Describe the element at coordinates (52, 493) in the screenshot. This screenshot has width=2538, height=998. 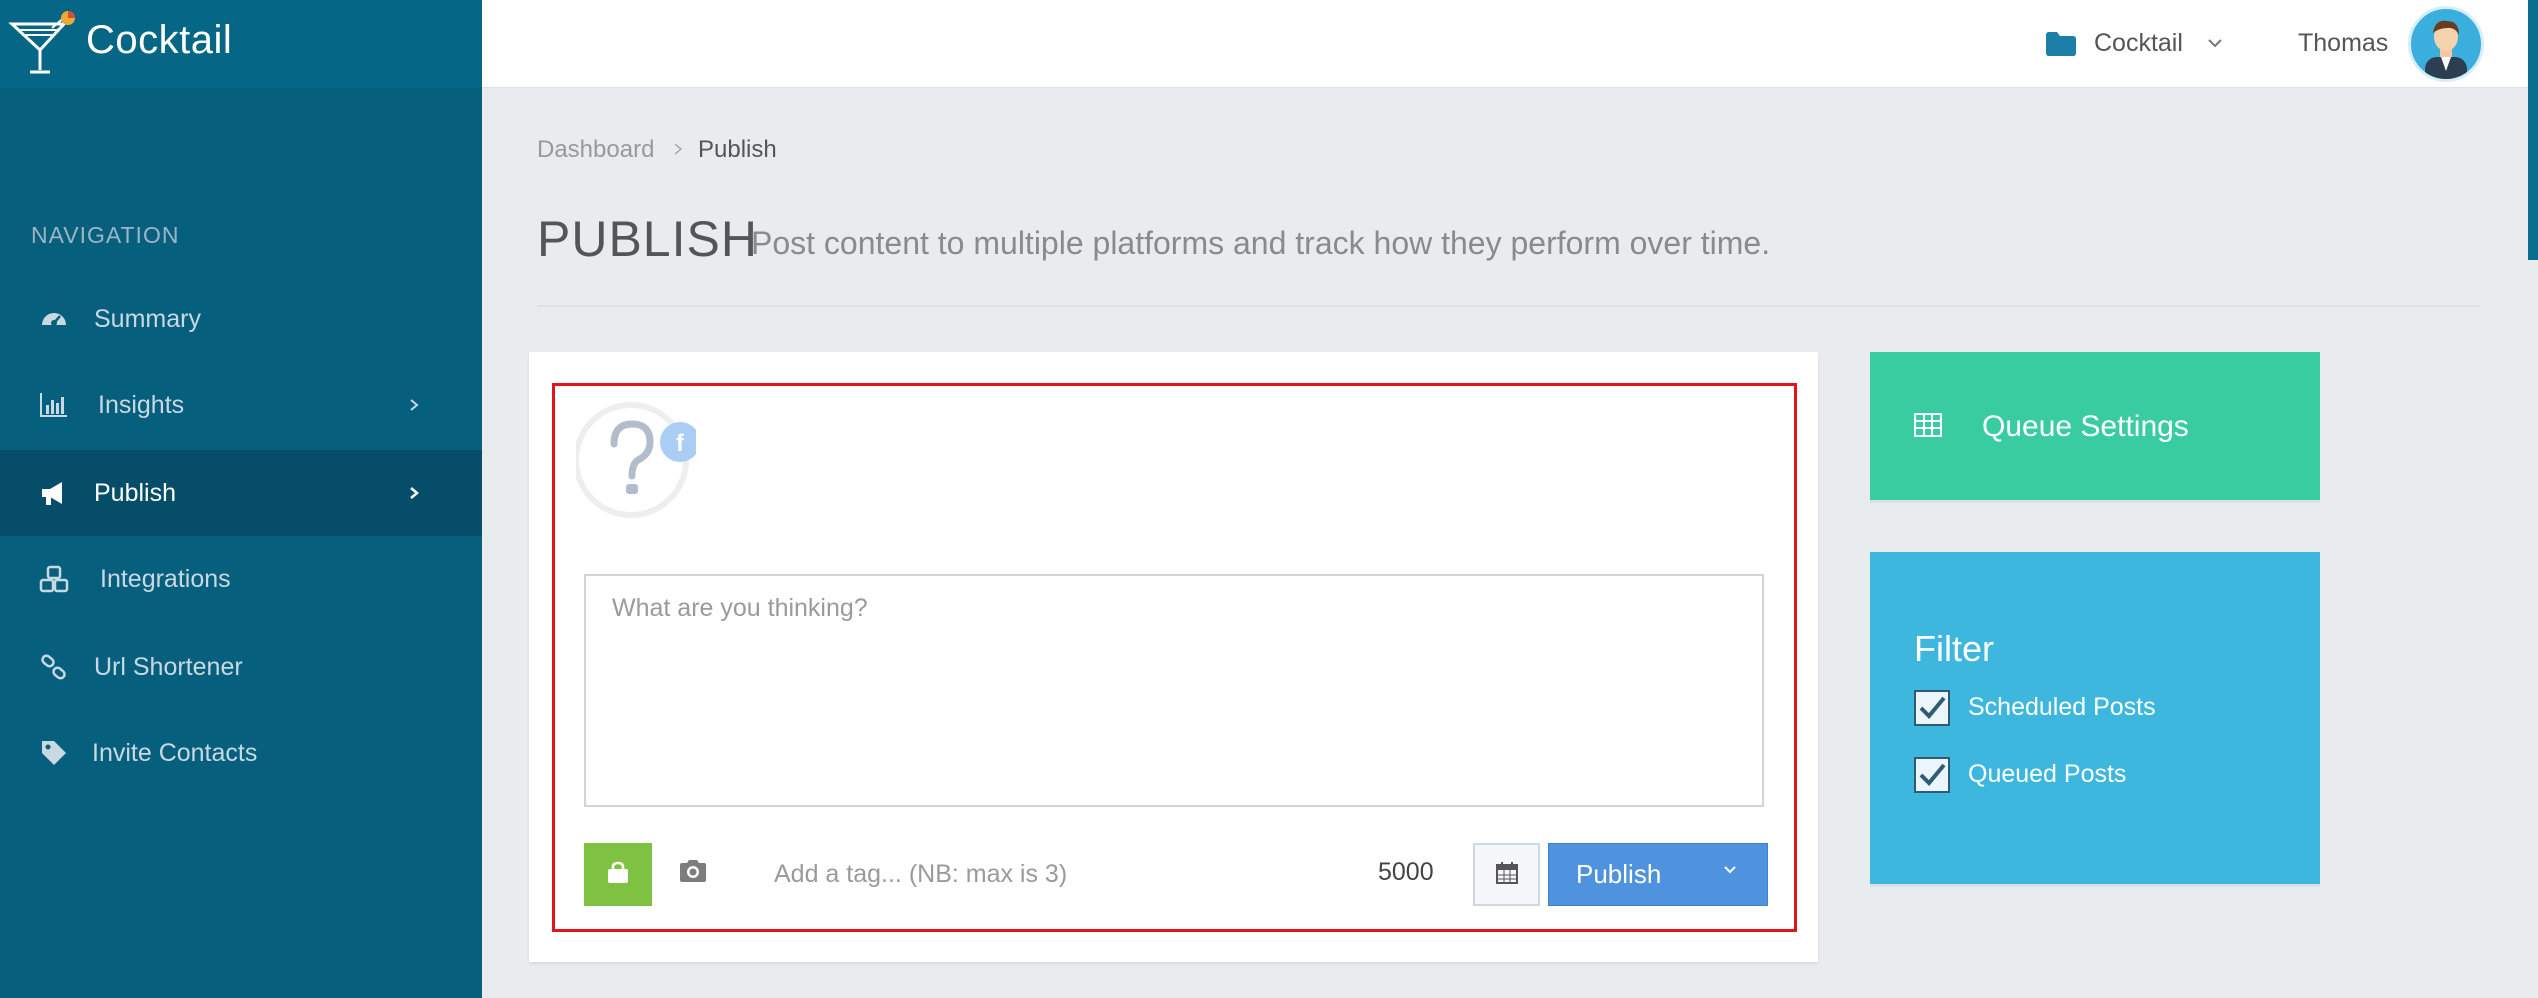
I see `megaphone-icon` at that location.